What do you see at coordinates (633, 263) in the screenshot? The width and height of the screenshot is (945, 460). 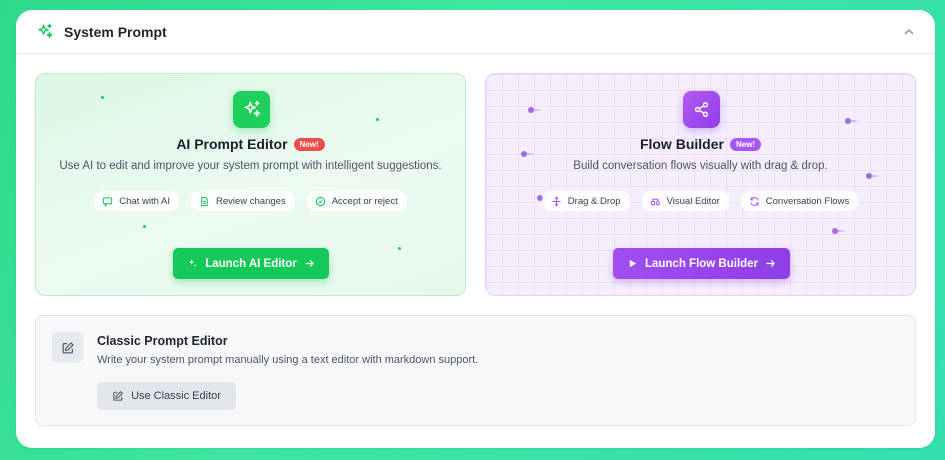 I see `play-icon` at bounding box center [633, 263].